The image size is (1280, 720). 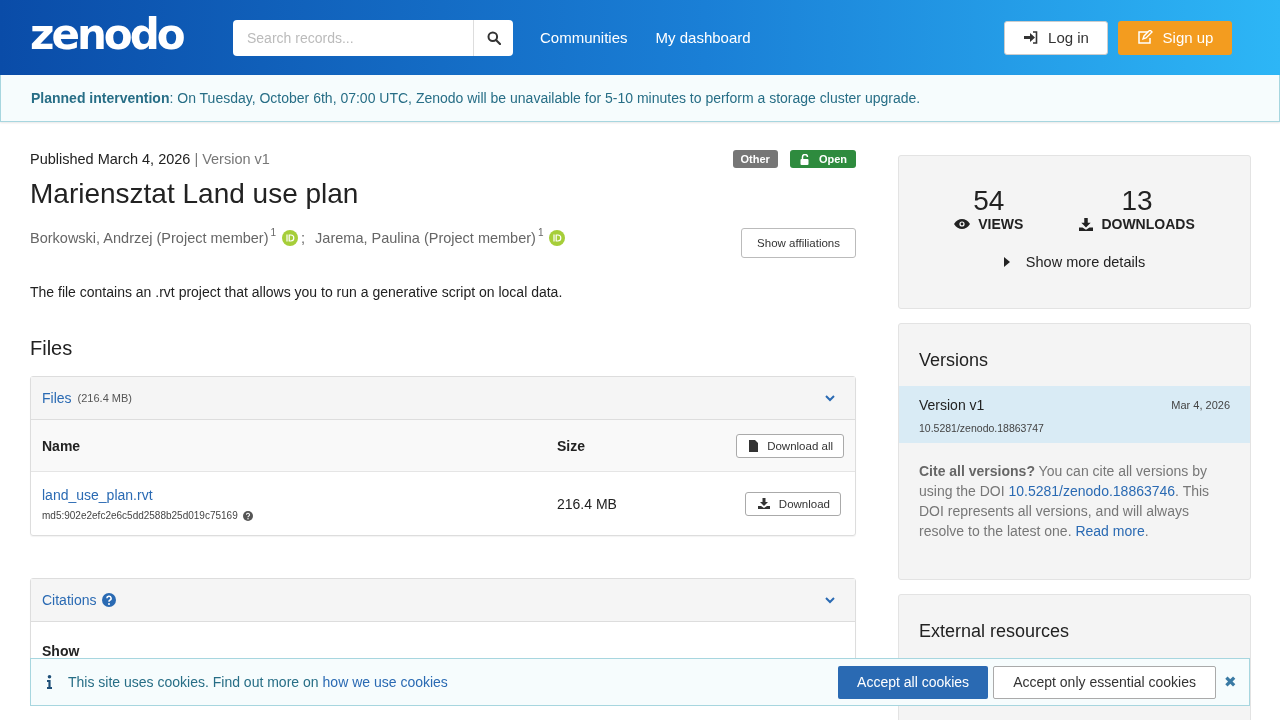 What do you see at coordinates (236, 159) in the screenshot?
I see `version-label: Version v1` at bounding box center [236, 159].